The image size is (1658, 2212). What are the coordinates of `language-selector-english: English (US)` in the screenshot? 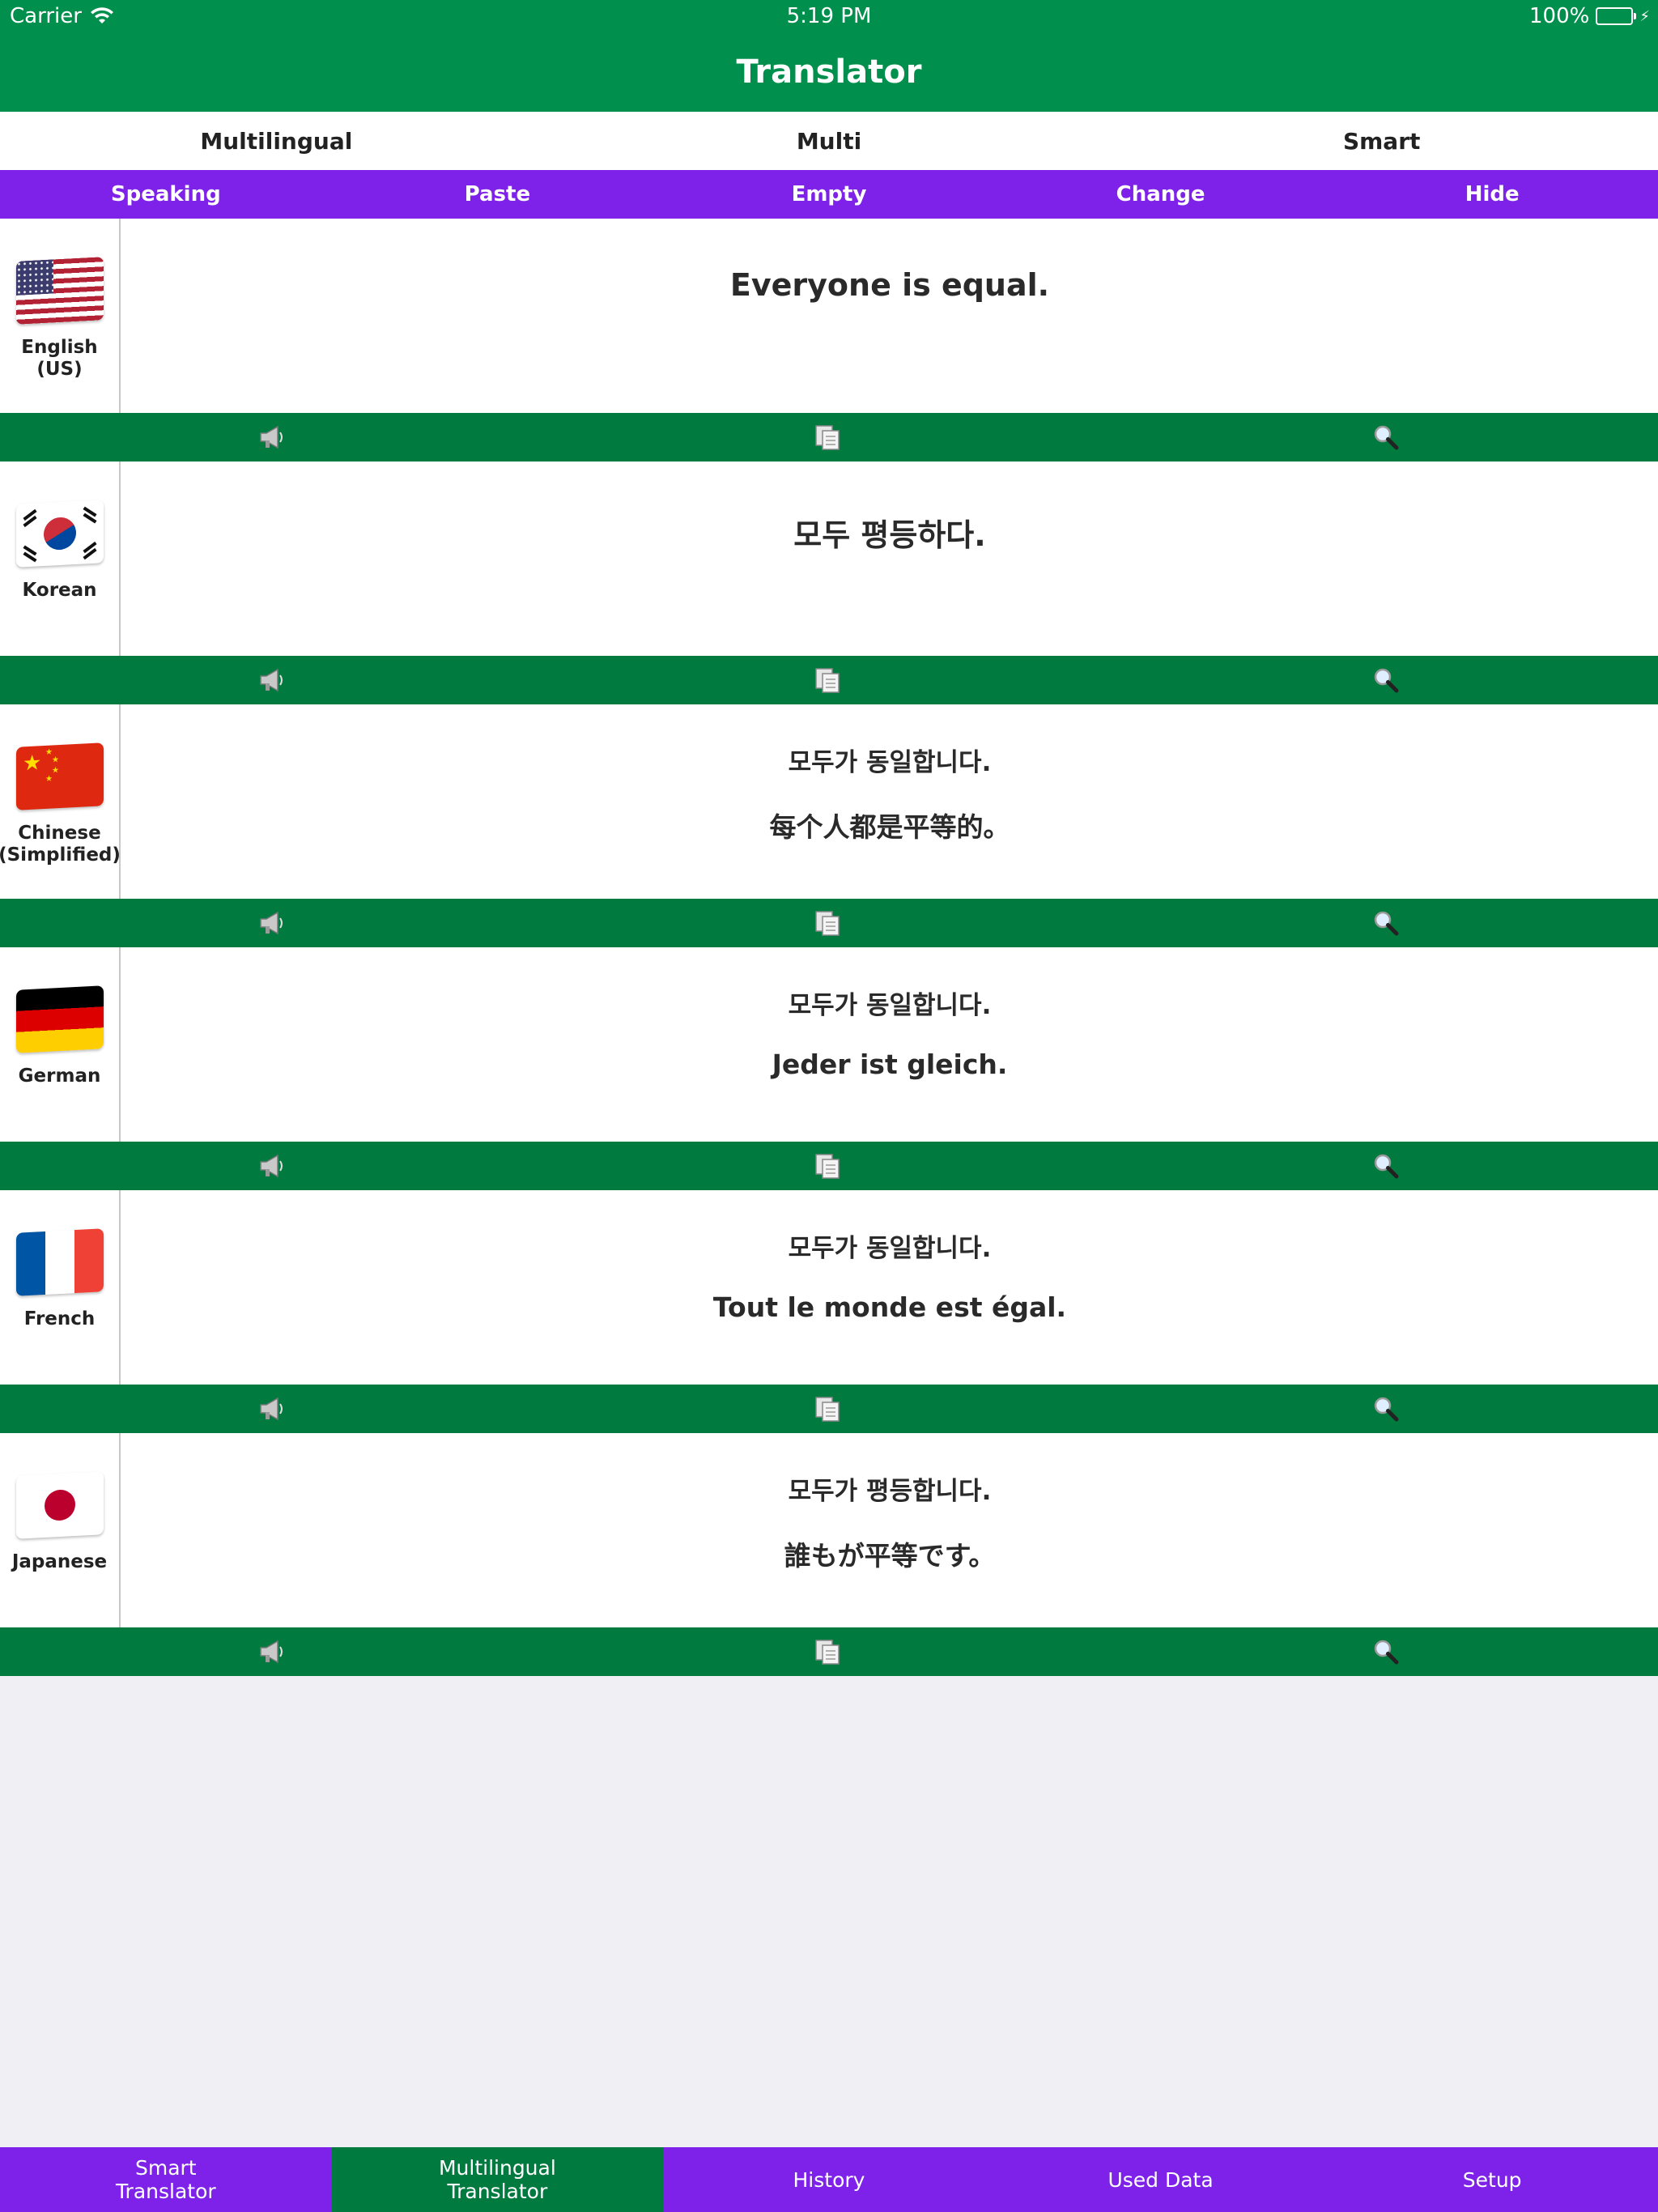 It's located at (60, 316).